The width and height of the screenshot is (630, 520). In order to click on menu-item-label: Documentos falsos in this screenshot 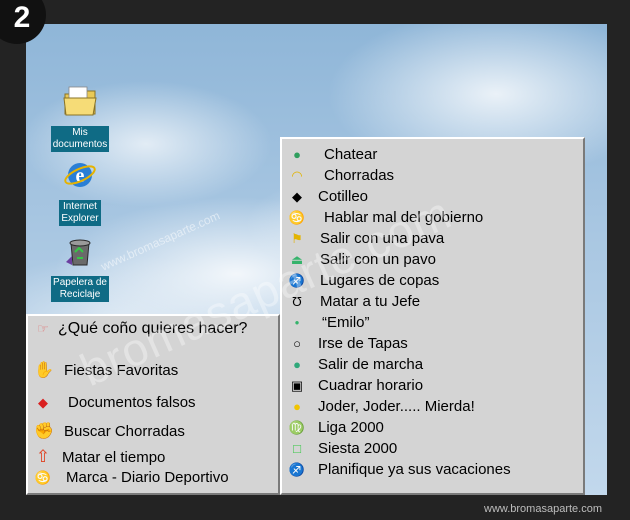, I will do `click(132, 402)`.